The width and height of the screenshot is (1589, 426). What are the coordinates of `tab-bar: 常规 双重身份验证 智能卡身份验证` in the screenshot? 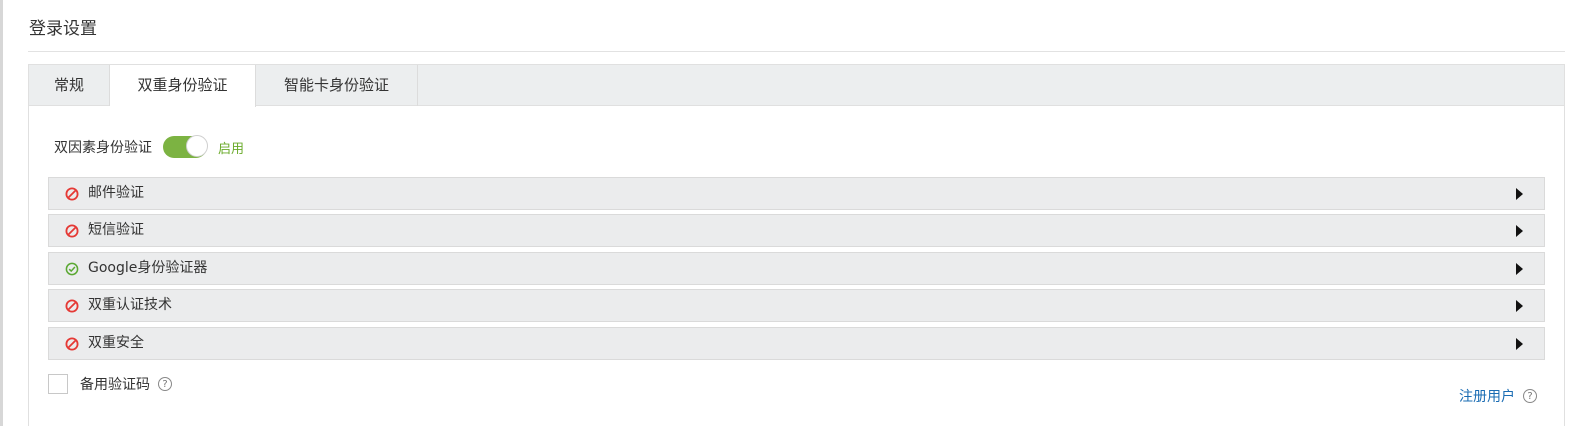 It's located at (796, 86).